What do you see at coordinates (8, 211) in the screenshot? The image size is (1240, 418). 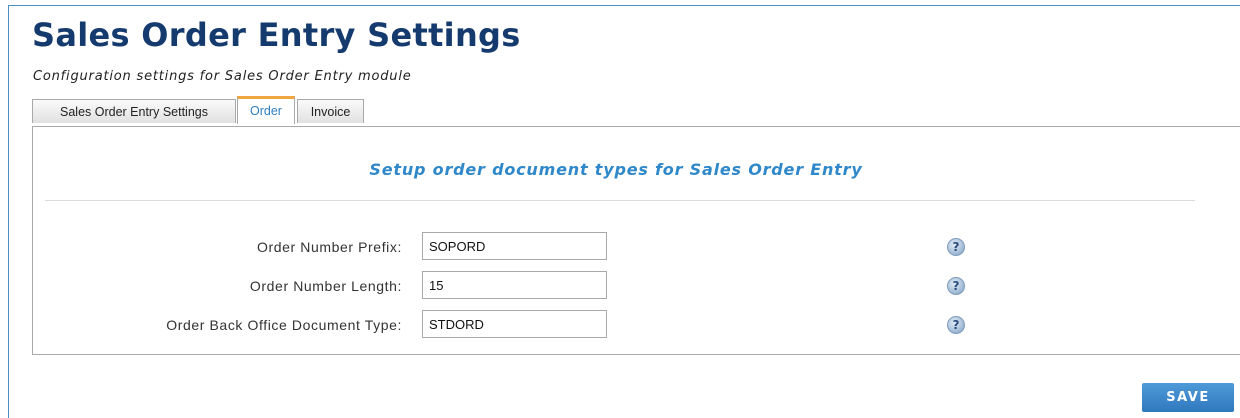 I see `frame-left-border` at bounding box center [8, 211].